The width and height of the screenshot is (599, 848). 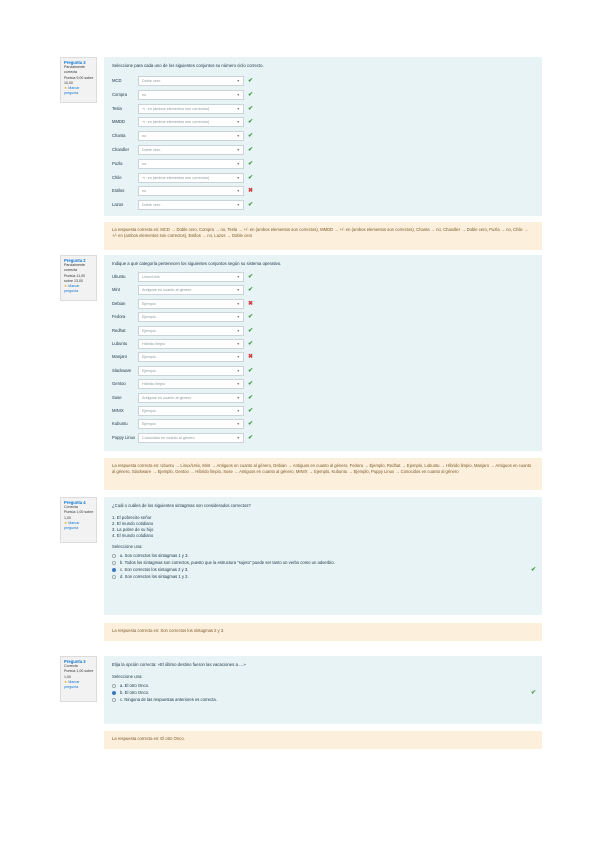 I want to click on match-label: Suse, so click(x=117, y=397).